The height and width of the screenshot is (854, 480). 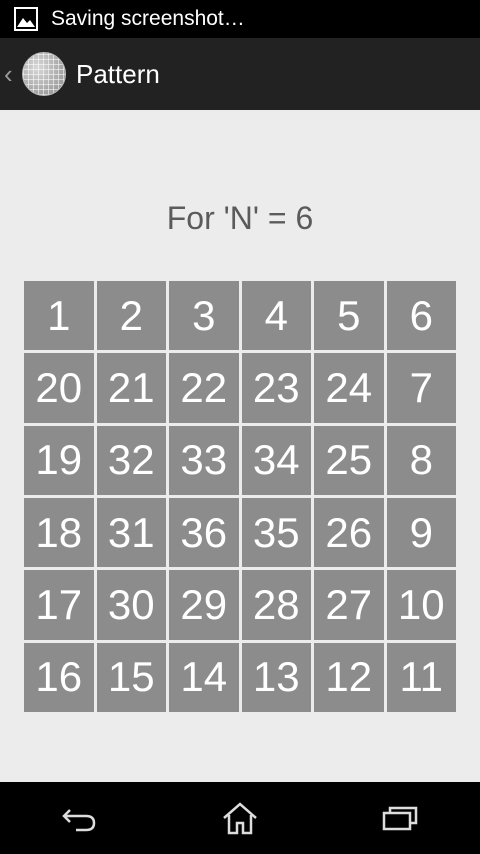 I want to click on app-grid-icon, so click(x=44, y=74).